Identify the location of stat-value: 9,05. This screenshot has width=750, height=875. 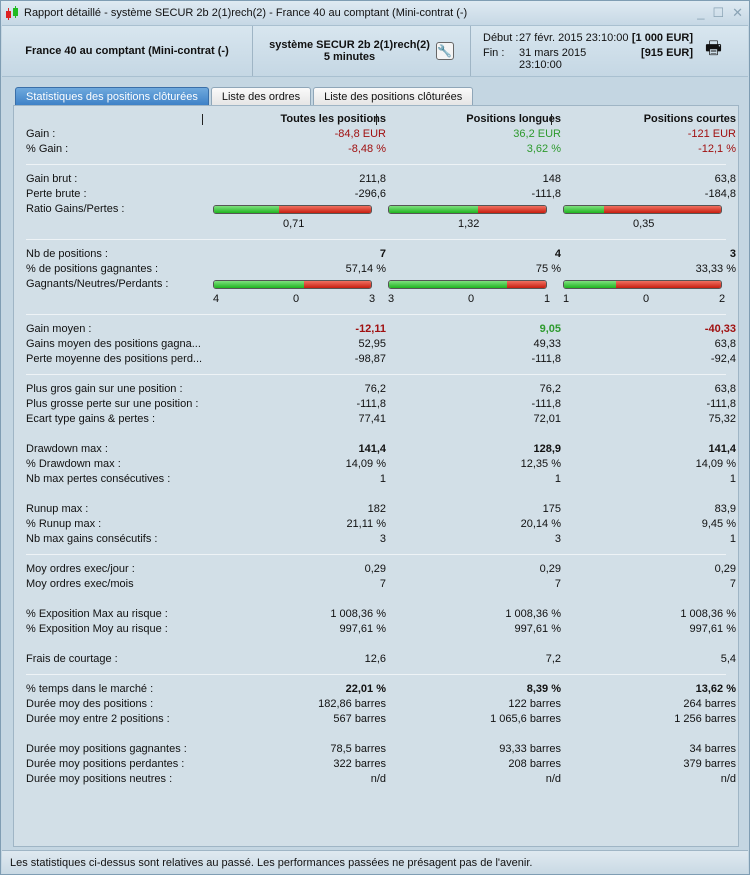
(550, 329).